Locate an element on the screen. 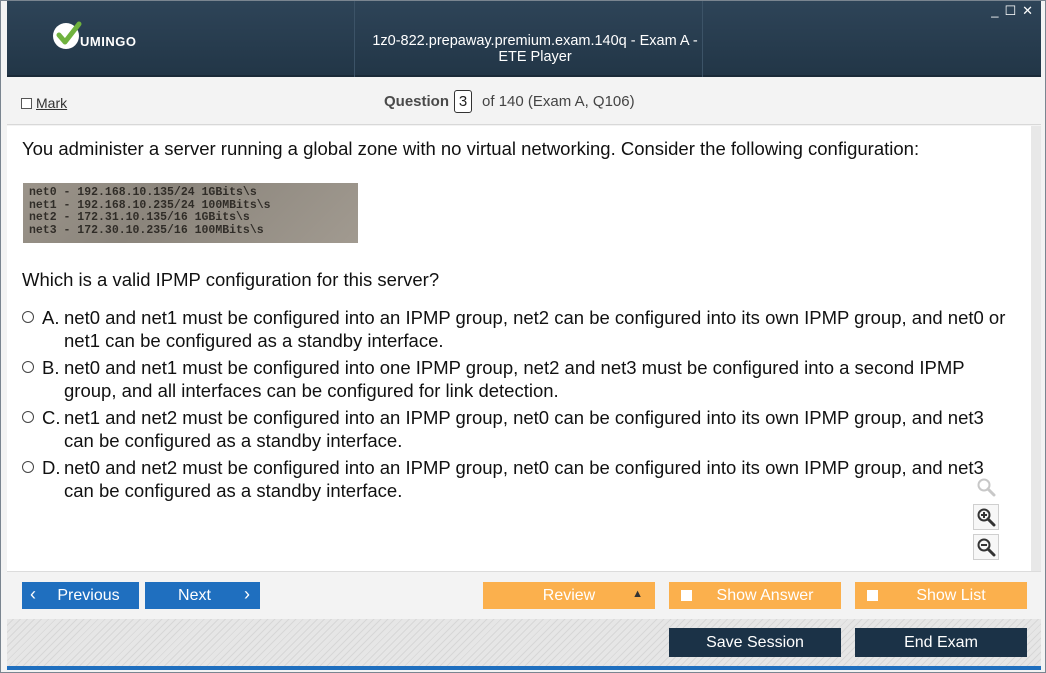 This screenshot has height=673, width=1046. vertical-scrollbar is located at coordinates (1036, 348).